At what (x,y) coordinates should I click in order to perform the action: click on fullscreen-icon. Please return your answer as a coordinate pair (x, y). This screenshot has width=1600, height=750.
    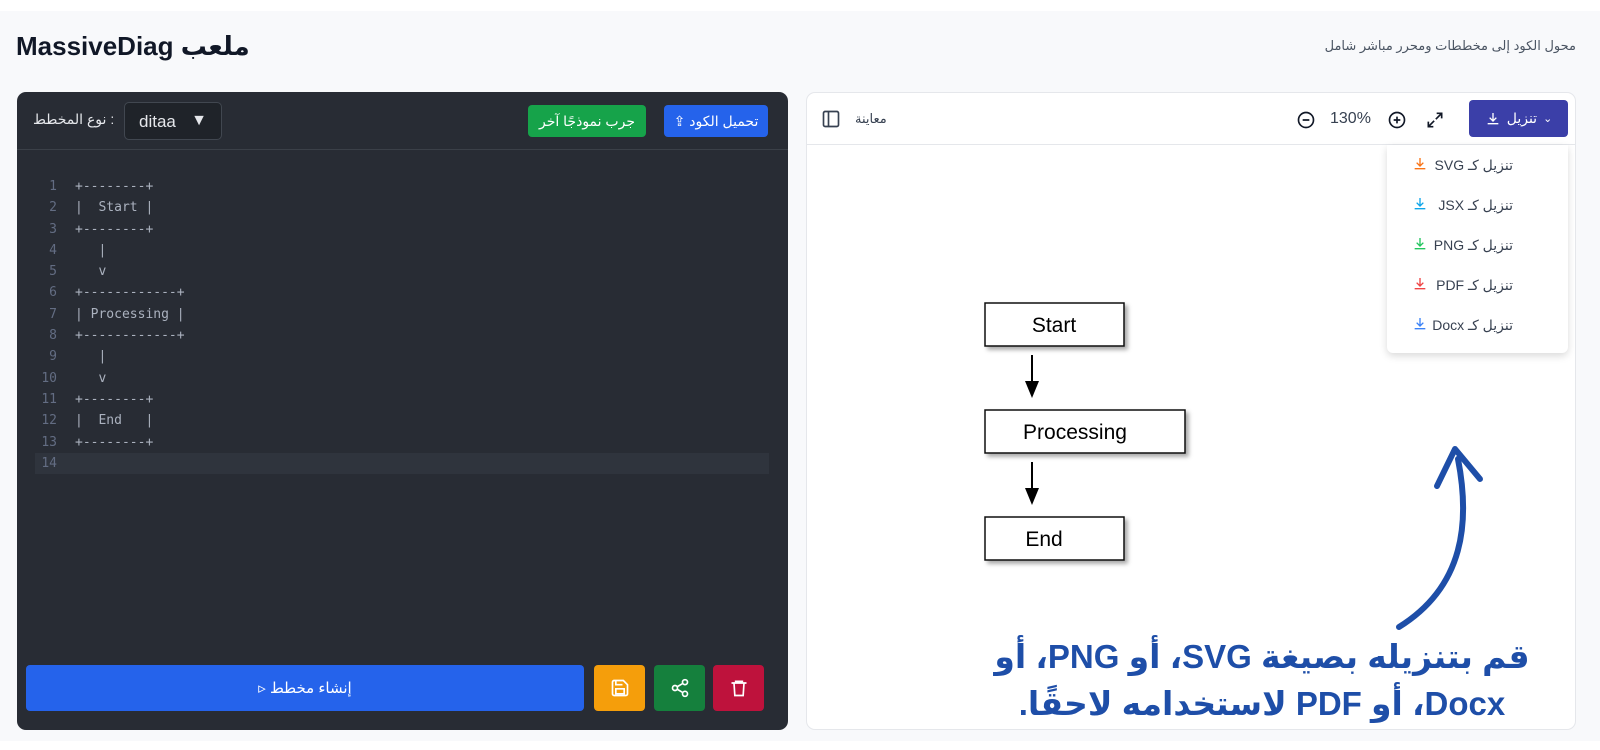
    Looking at the image, I should click on (1435, 120).